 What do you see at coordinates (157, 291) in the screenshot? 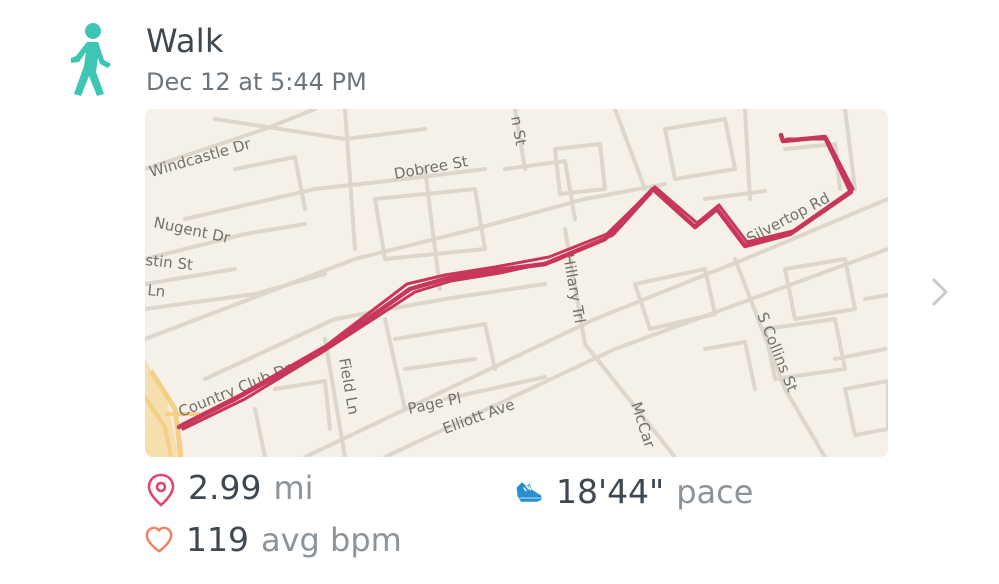
I see `street-label: Ln` at bounding box center [157, 291].